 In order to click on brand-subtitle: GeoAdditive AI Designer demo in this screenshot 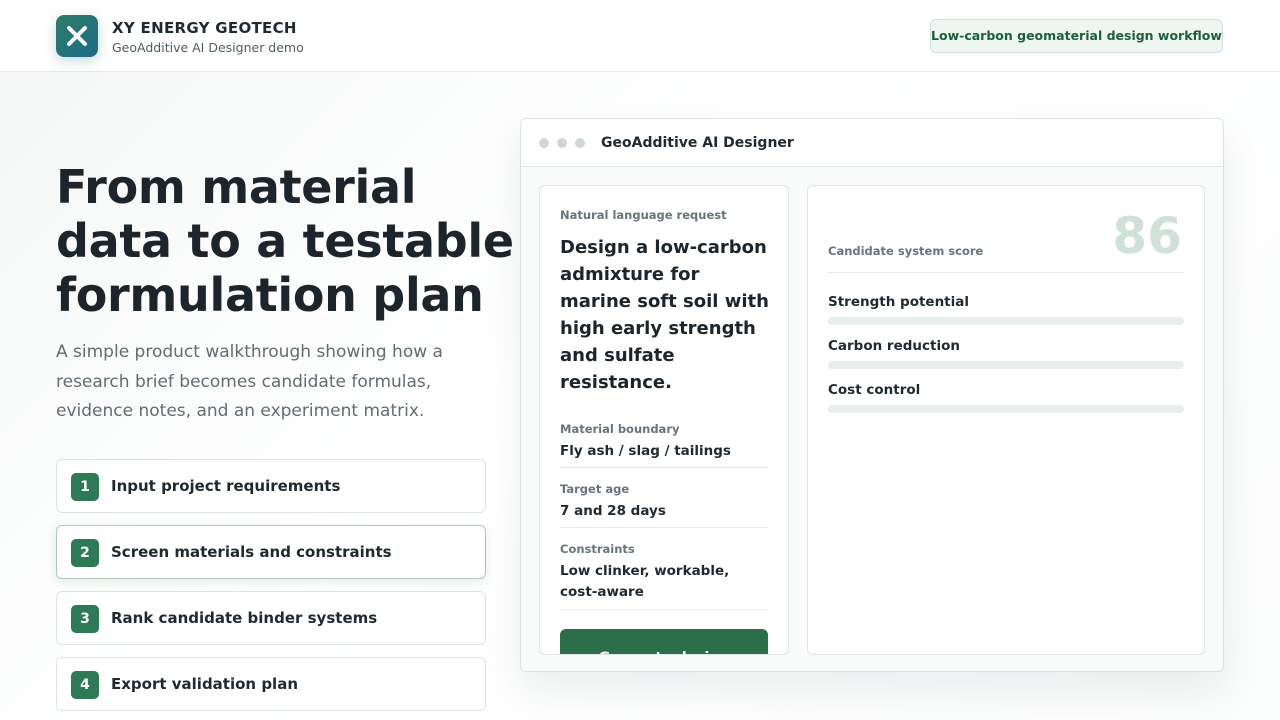, I will do `click(208, 47)`.